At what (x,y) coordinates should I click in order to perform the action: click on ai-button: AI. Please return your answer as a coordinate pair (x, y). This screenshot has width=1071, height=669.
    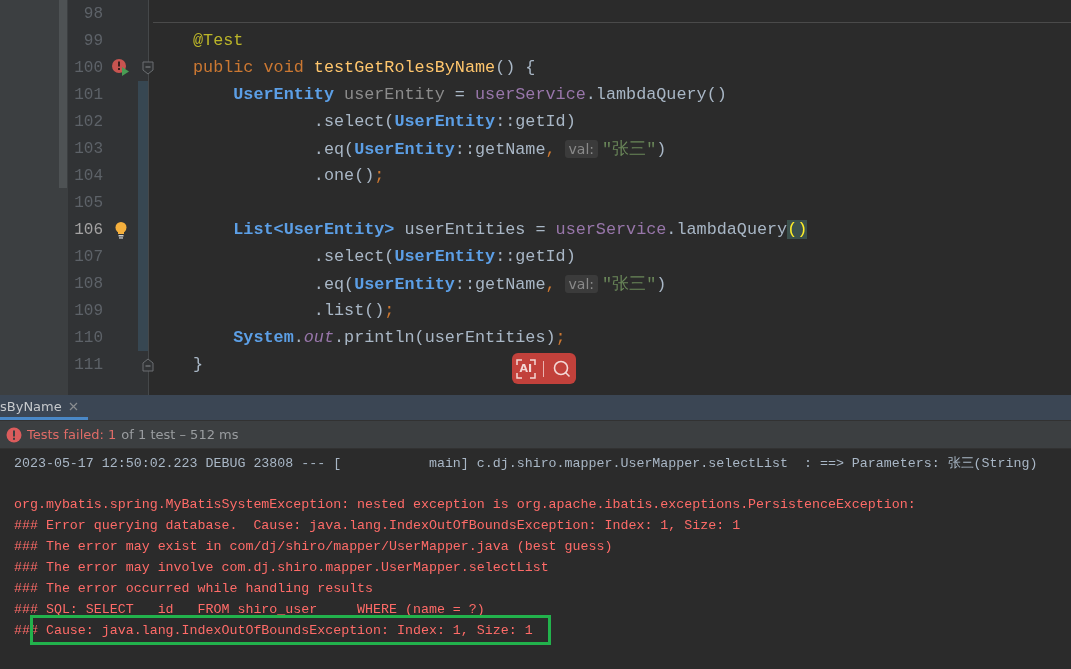
    Looking at the image, I should click on (525, 368).